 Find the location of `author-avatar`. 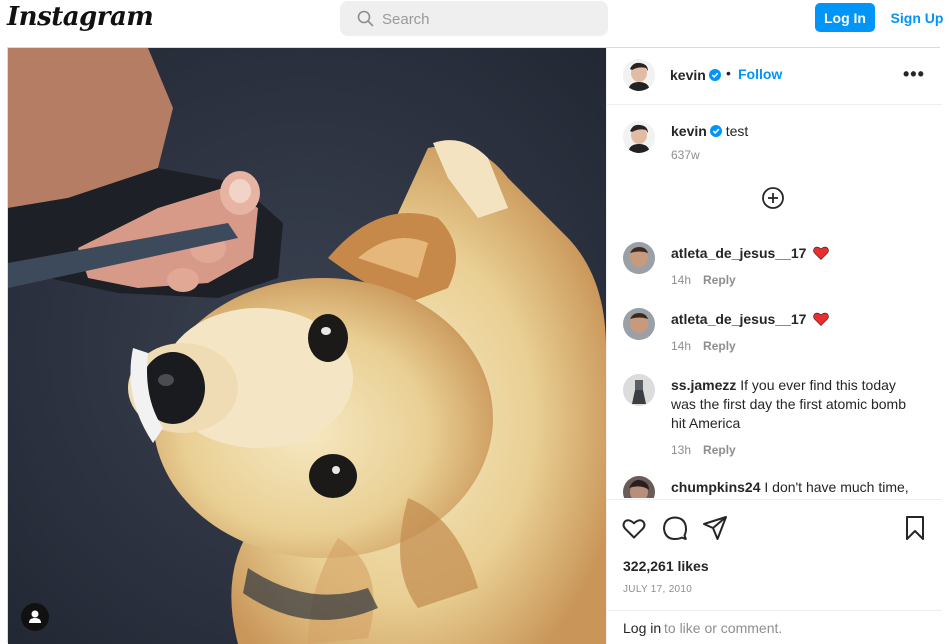

author-avatar is located at coordinates (639, 75).